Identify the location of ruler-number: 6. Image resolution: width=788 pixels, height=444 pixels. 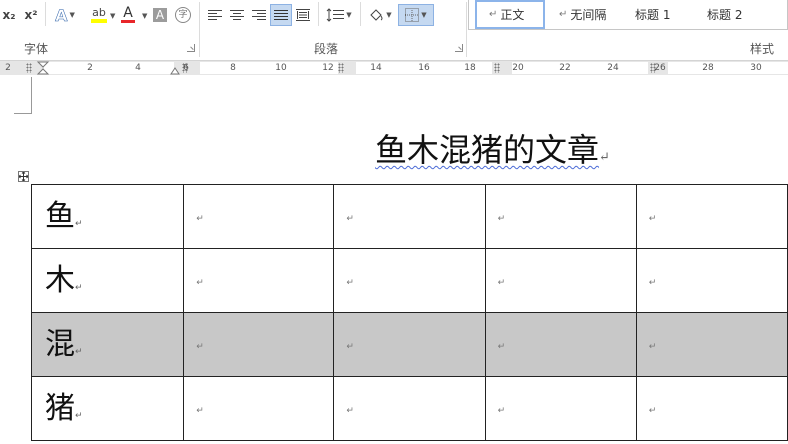
(186, 68).